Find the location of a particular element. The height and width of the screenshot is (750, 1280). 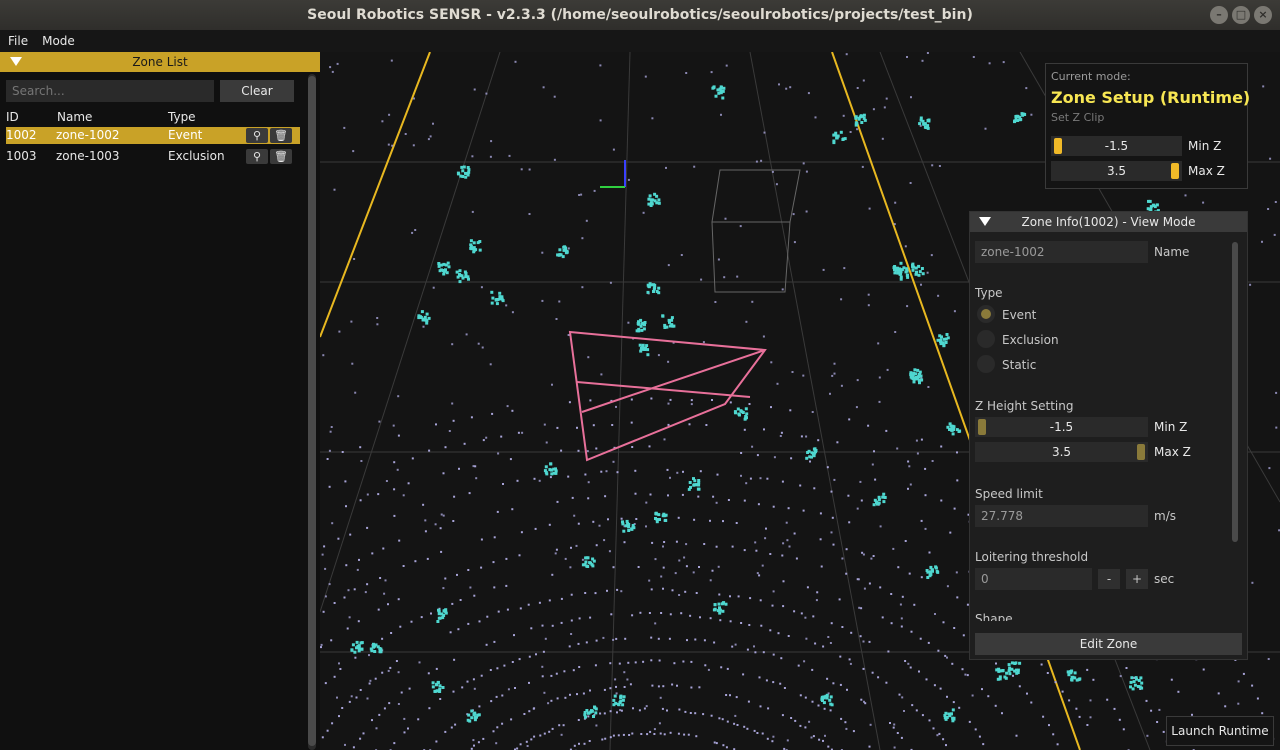

zclip-min-slider: -1.5 is located at coordinates (1116, 146).